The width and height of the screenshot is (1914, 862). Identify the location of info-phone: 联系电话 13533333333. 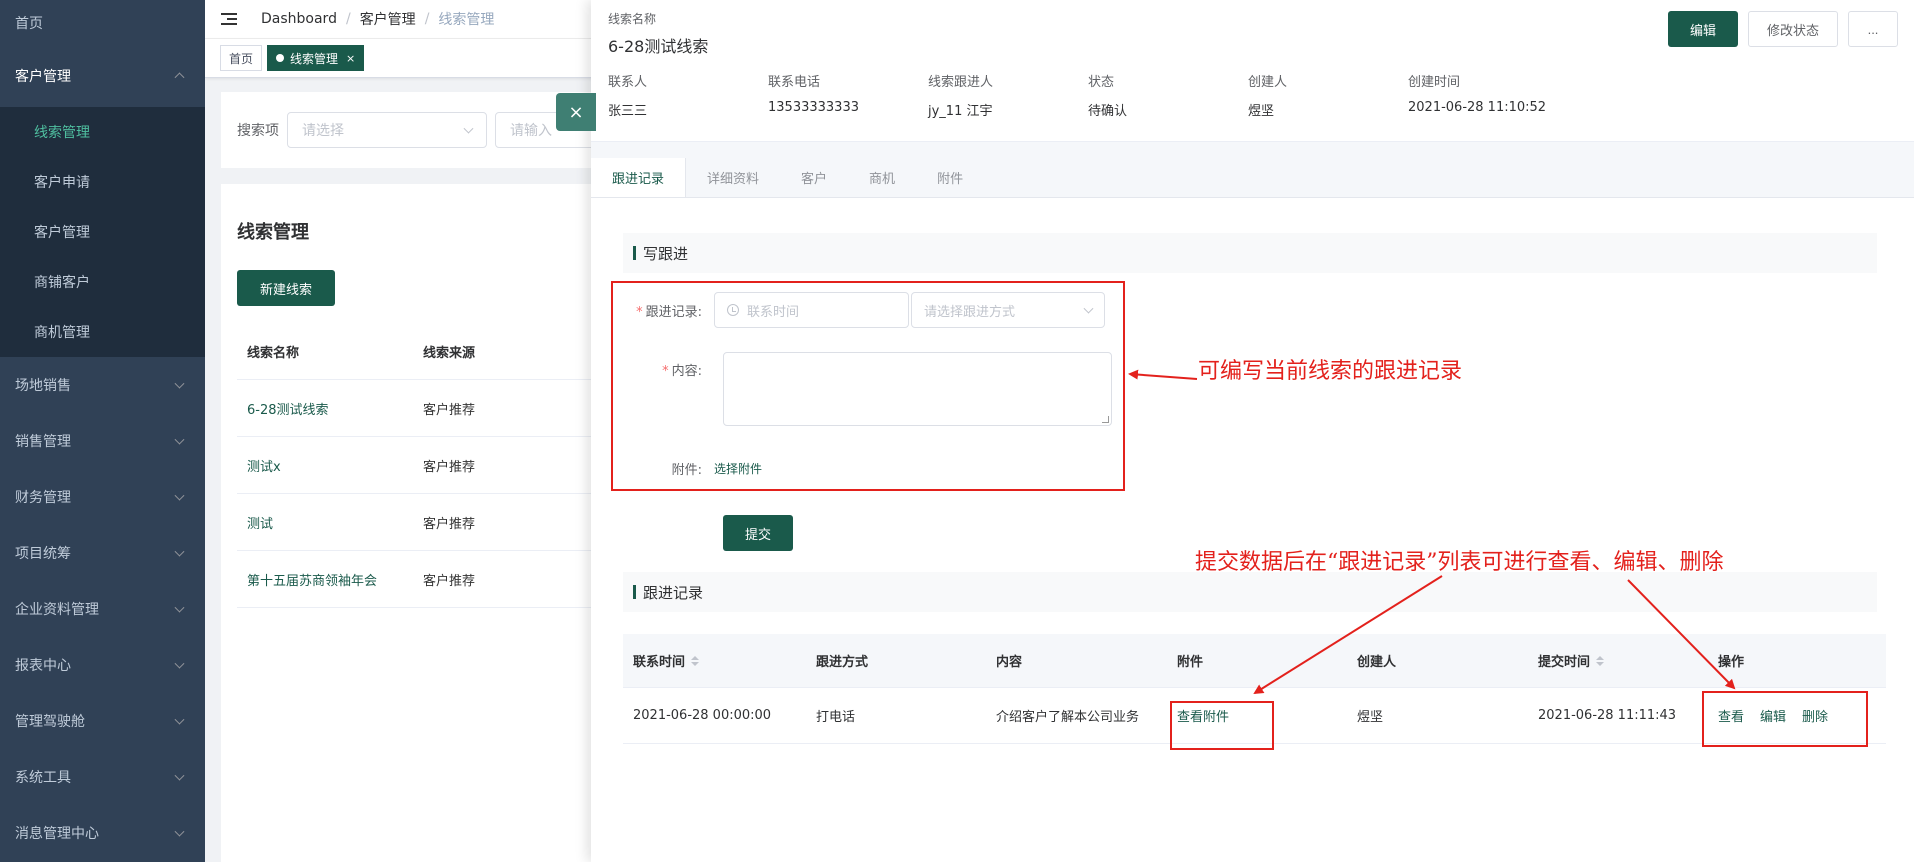
(848, 95).